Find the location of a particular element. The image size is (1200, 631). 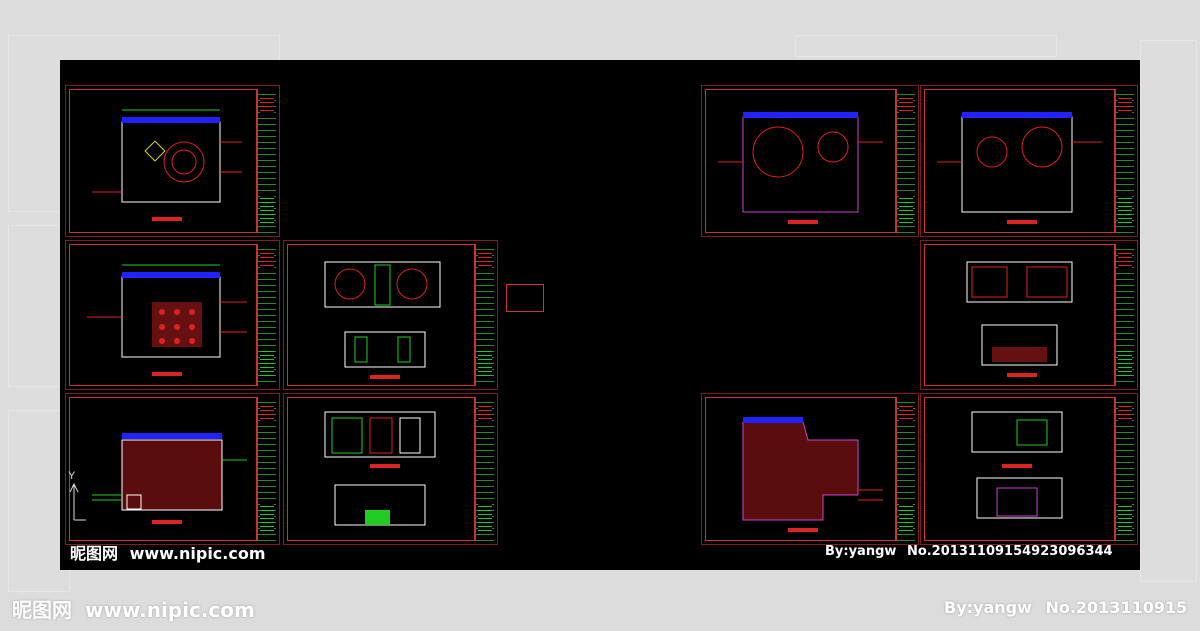

watermark-credit-outer: By:yangw No.2013110915 is located at coordinates (1065, 607).